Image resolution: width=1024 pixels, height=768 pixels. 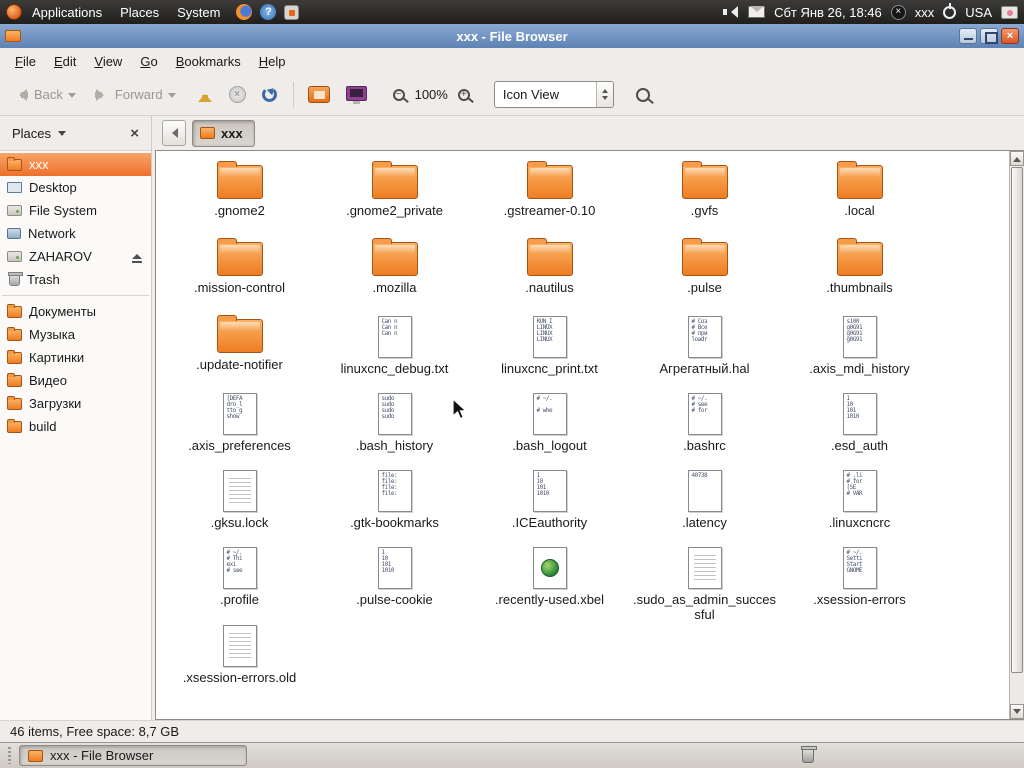 What do you see at coordinates (950, 10) in the screenshot?
I see `power-icon` at bounding box center [950, 10].